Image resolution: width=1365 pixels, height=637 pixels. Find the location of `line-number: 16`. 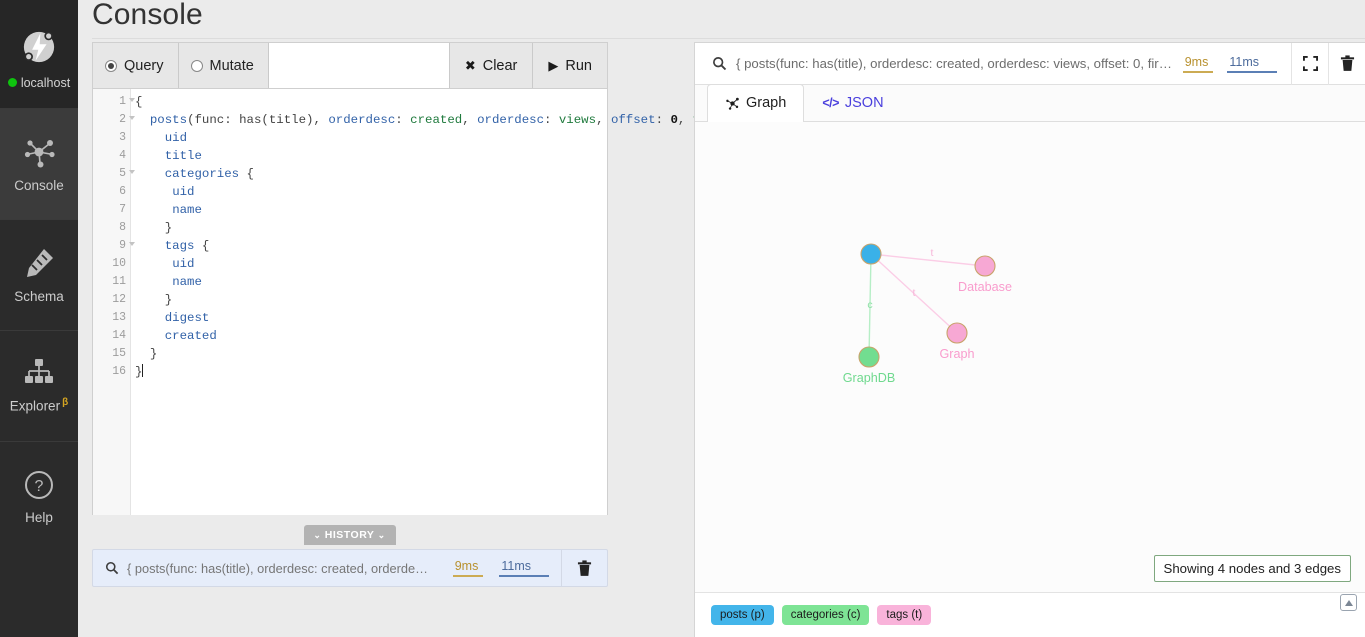

line-number: 16 is located at coordinates (119, 371).